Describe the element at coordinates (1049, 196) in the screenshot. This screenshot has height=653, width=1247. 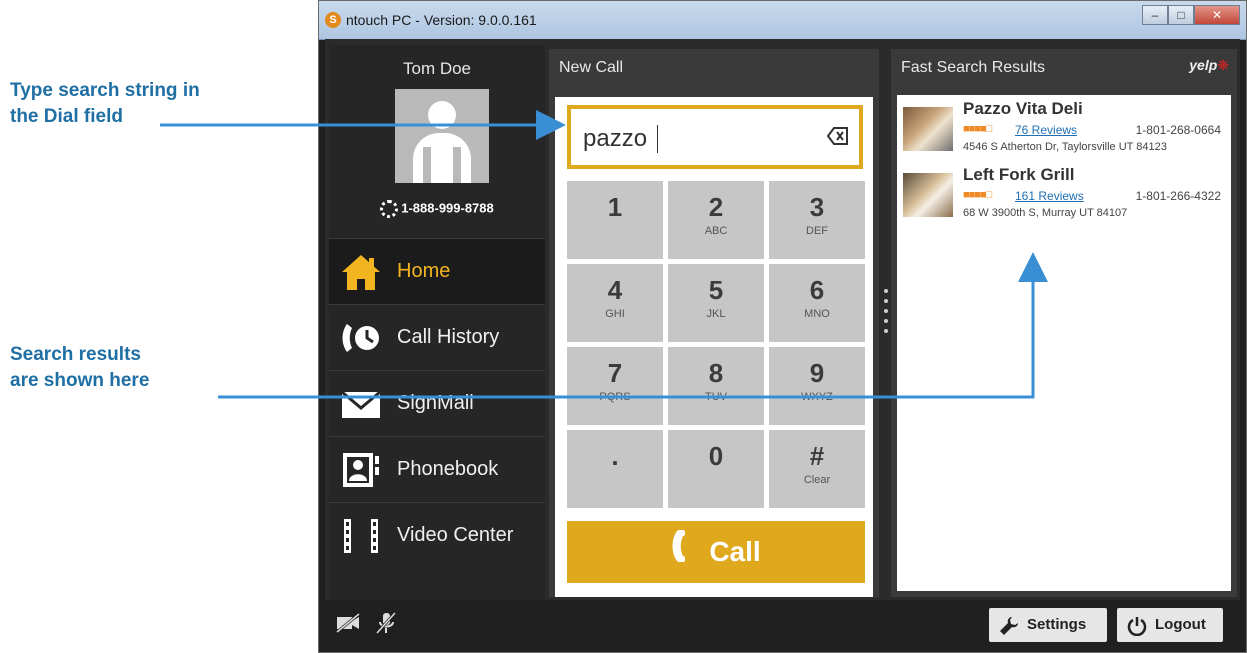
I see `reviews-link: 161 Reviews` at that location.